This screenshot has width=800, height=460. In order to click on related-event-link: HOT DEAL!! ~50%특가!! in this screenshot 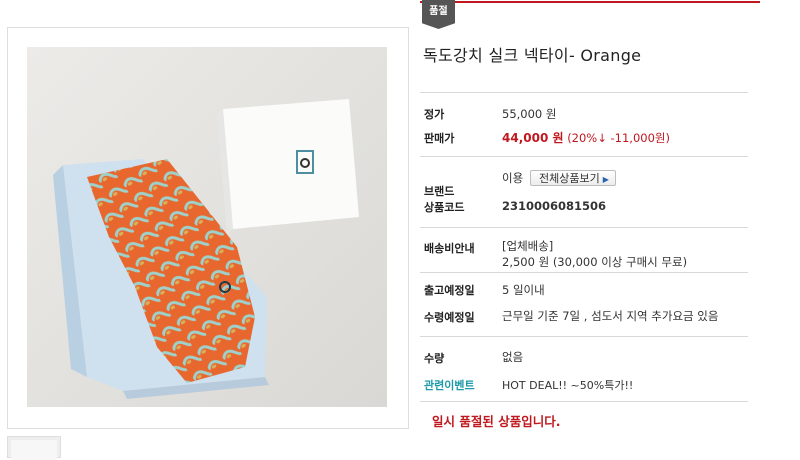, I will do `click(567, 385)`.